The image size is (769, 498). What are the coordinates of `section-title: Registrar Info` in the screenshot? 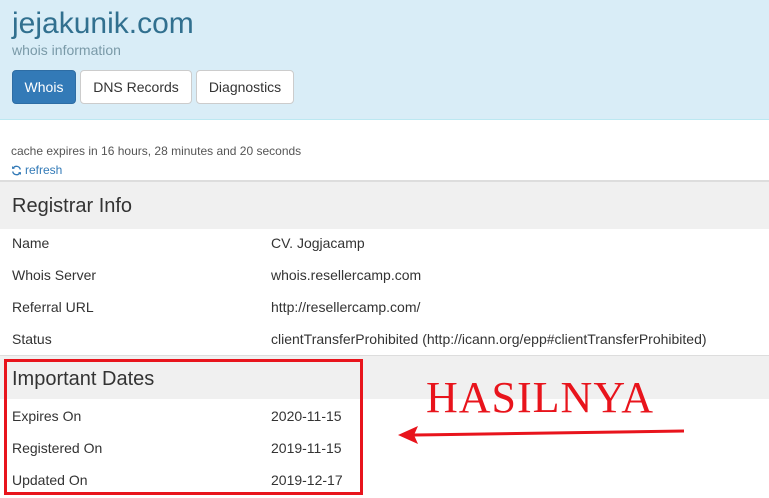 It's located at (72, 206).